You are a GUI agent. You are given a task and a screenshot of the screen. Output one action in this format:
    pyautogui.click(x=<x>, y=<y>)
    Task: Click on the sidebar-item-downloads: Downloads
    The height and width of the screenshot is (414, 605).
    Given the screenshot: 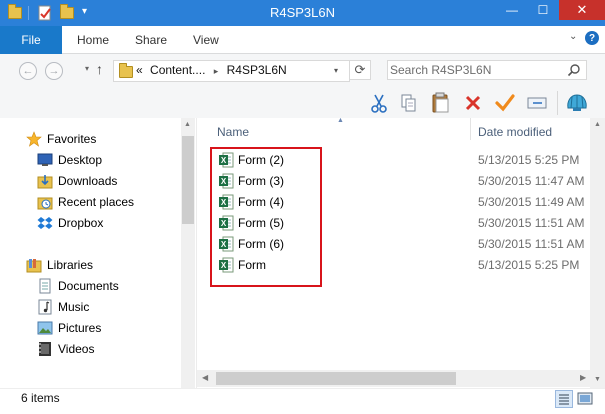 What is the action you would take?
    pyautogui.click(x=77, y=181)
    